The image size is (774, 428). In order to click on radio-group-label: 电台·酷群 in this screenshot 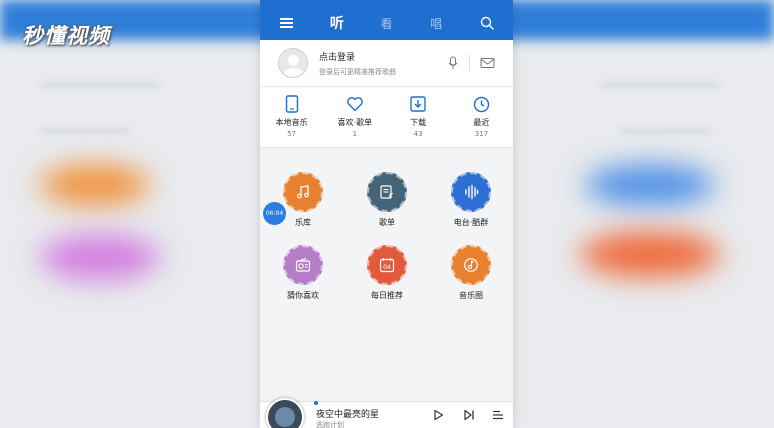, I will do `click(471, 222)`.